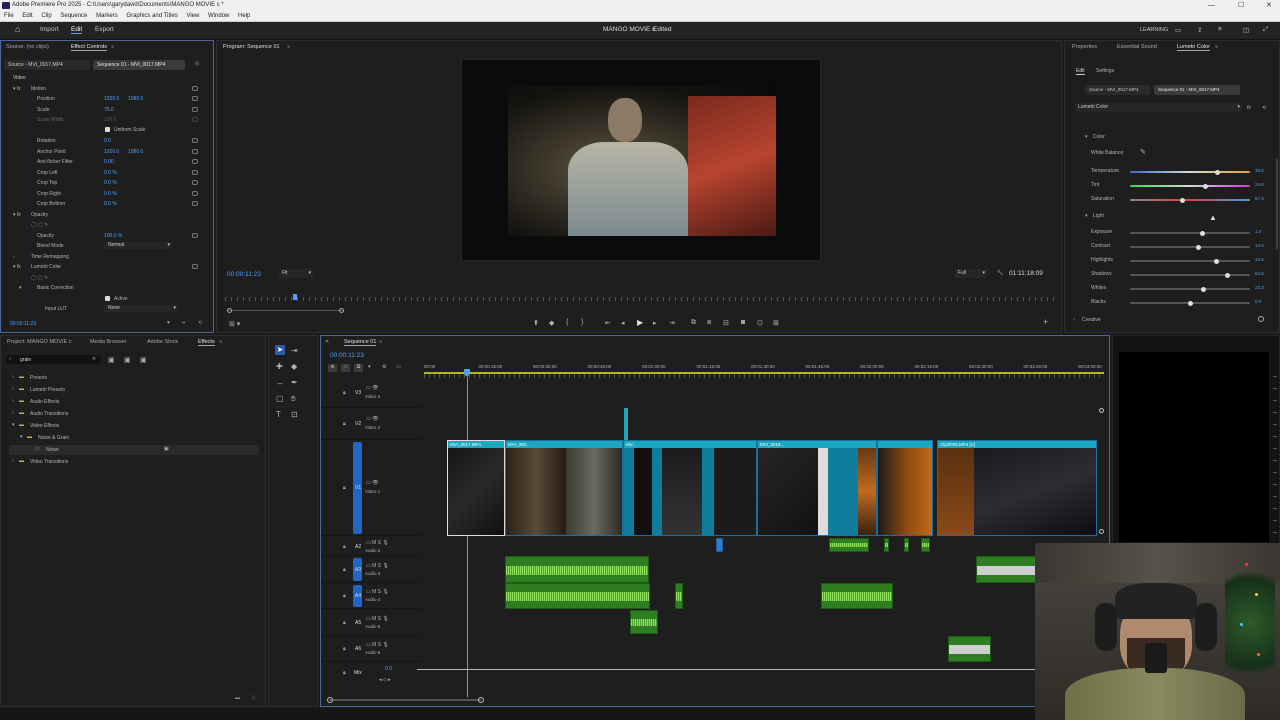 Image resolution: width=1280 pixels, height=720 pixels. Describe the element at coordinates (27, 47) in the screenshot. I see `tab-source: Source: (no clips)` at that location.